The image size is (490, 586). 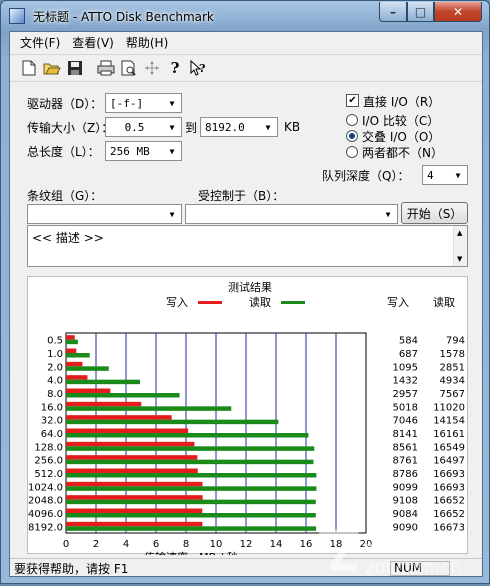 I want to click on y-tick-label: 2.0, so click(x=55, y=367).